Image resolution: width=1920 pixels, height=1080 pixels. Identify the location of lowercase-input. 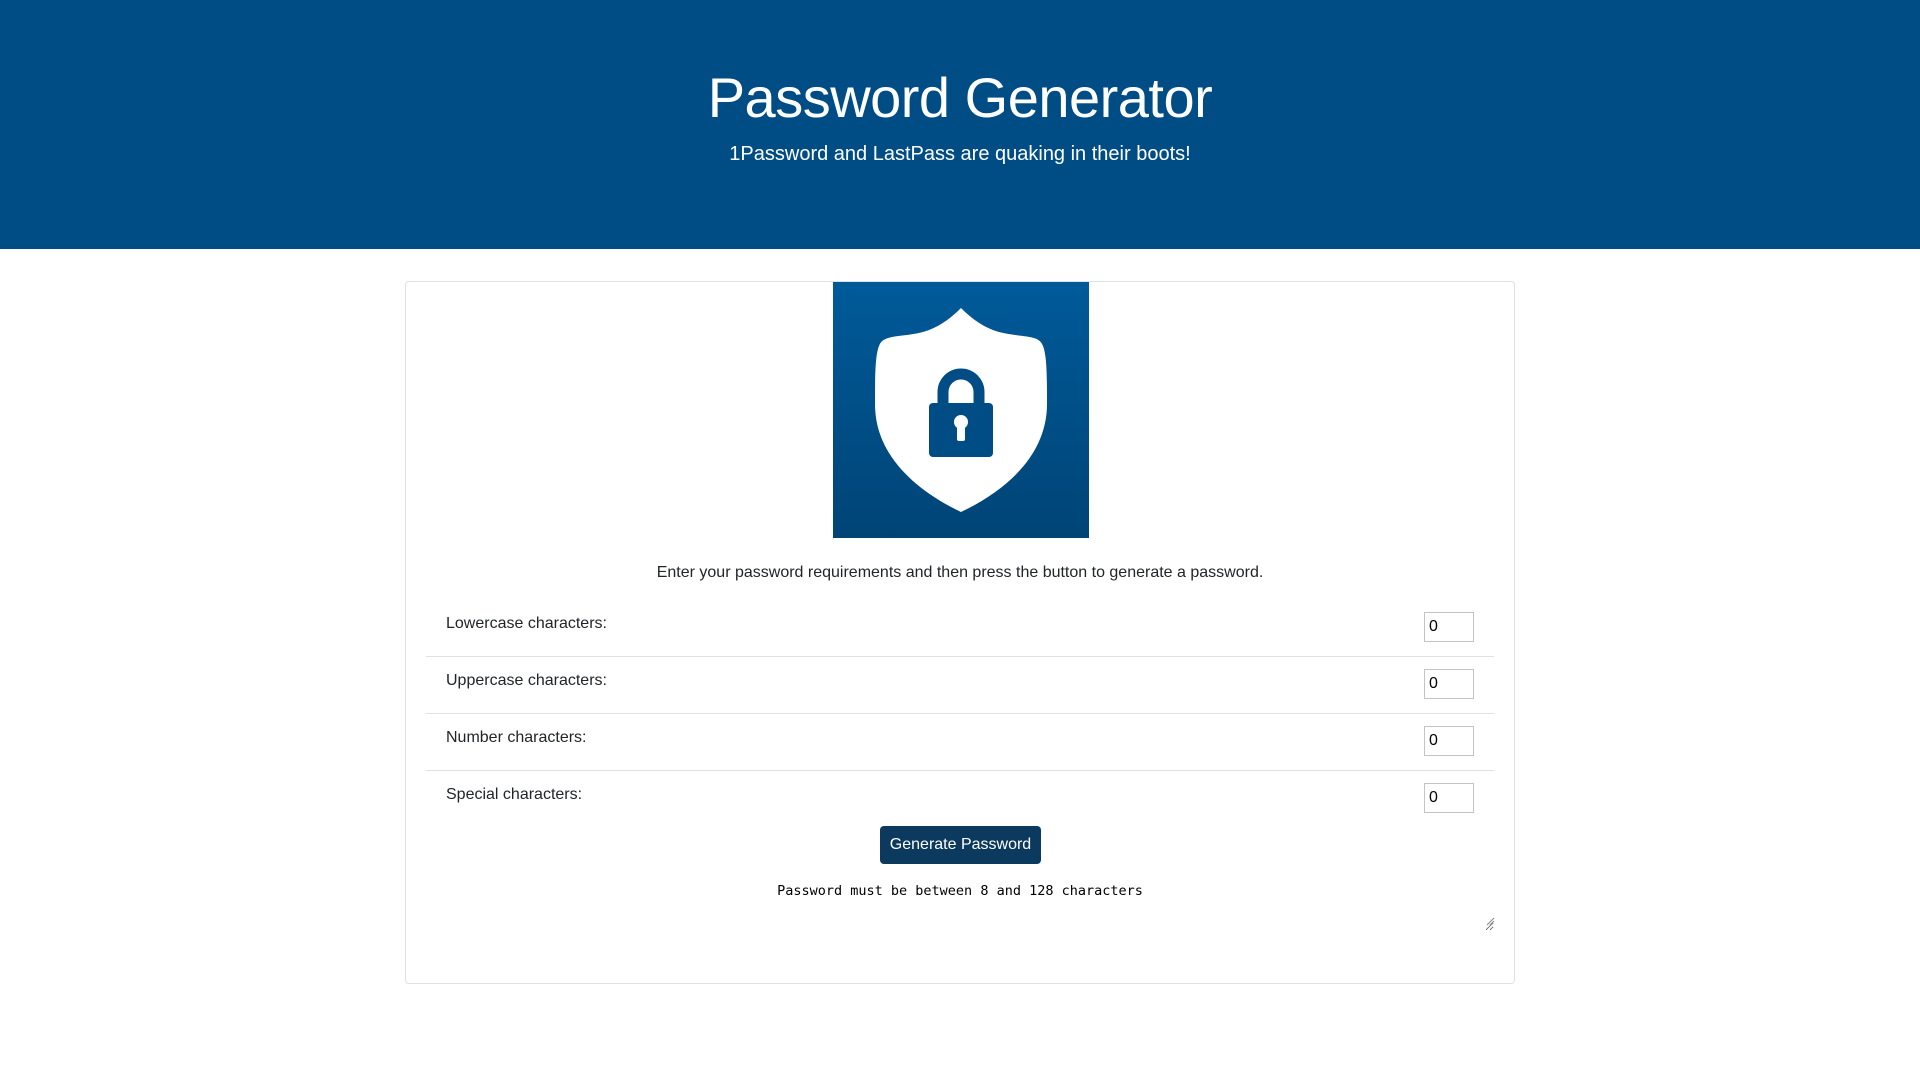
(1449, 627).